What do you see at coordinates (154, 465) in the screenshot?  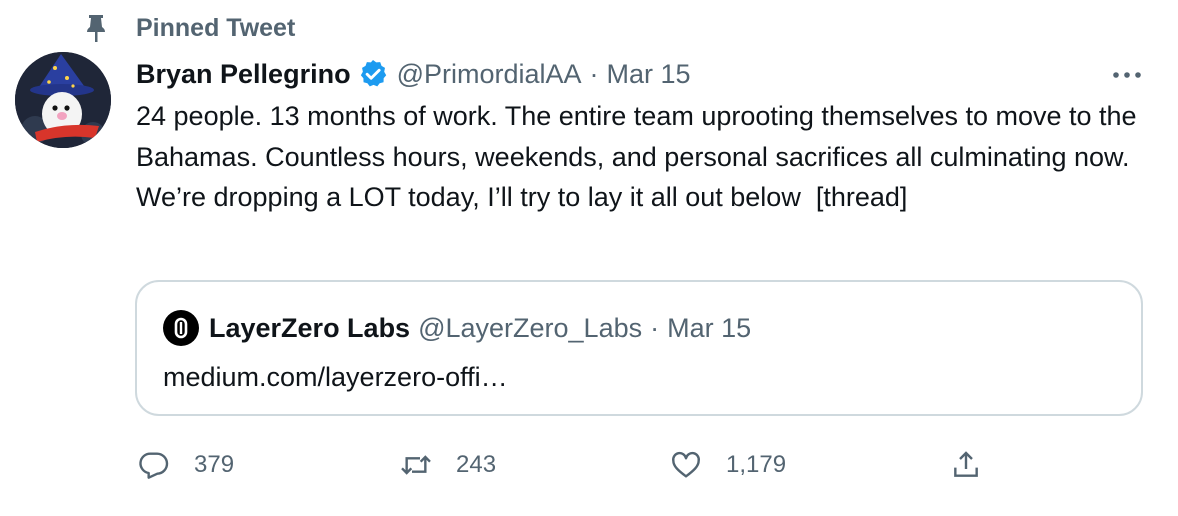 I see `reply-icon` at bounding box center [154, 465].